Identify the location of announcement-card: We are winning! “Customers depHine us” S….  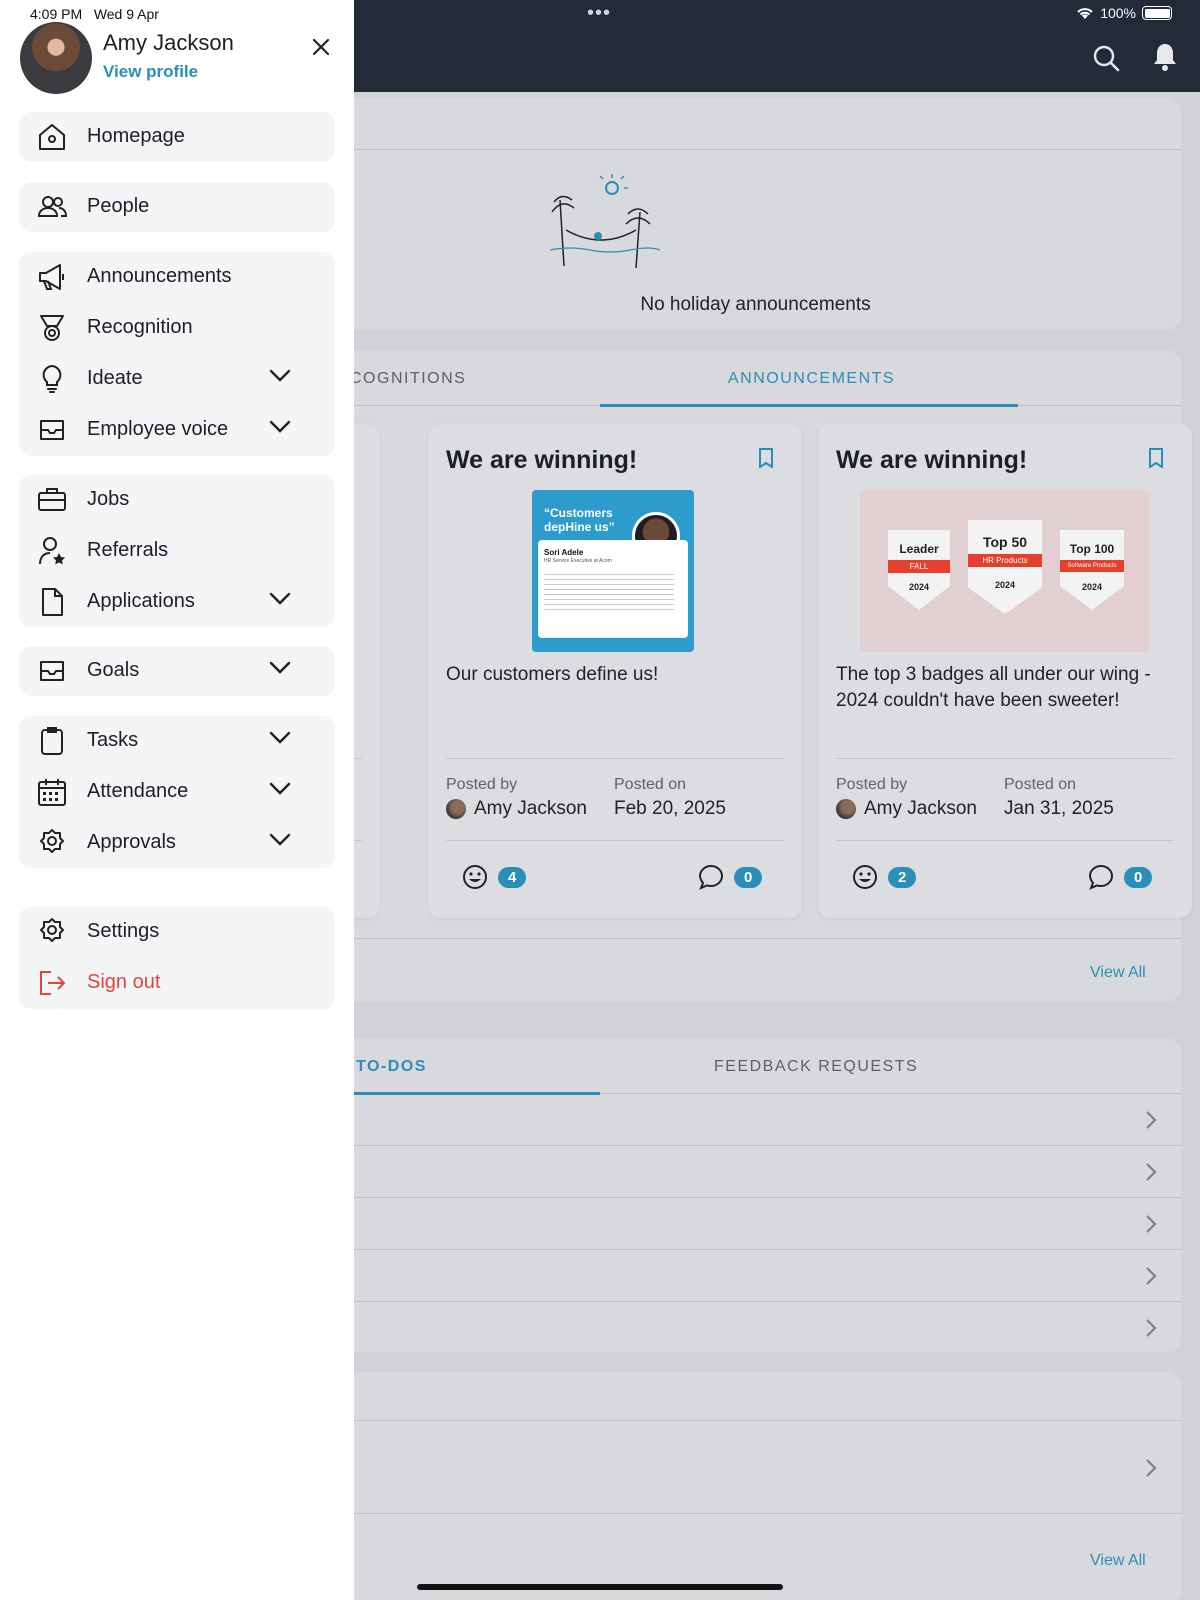
(615, 671).